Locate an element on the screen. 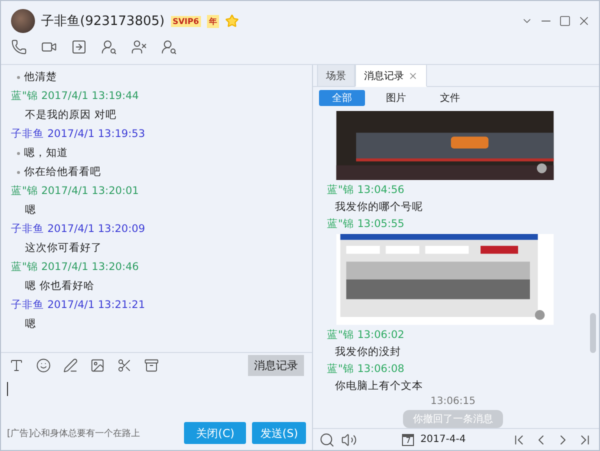 Image resolution: width=600 pixels, height=451 pixels. user-search-icon is located at coordinates (169, 47).